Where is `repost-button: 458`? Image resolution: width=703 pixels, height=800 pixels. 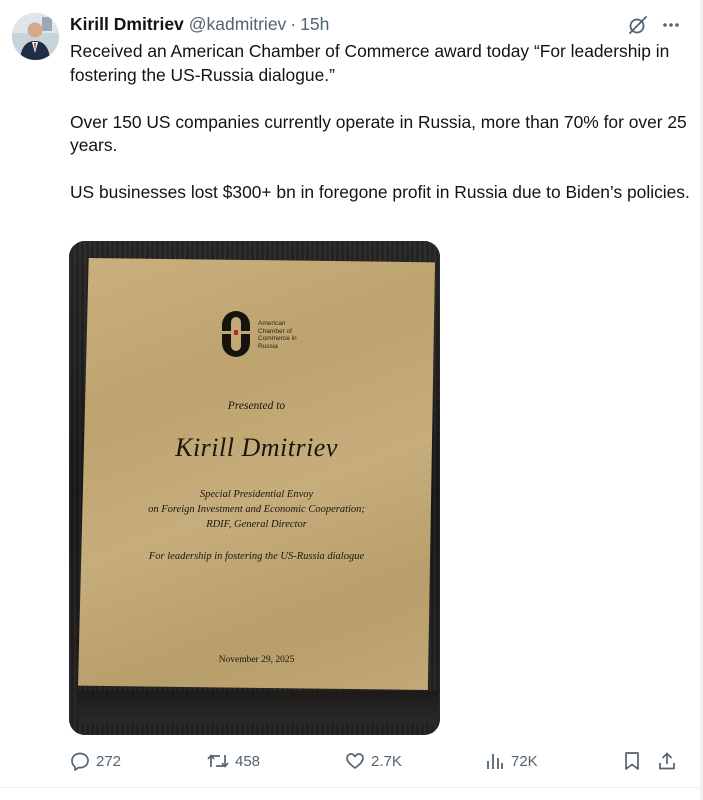 repost-button: 458 is located at coordinates (233, 761).